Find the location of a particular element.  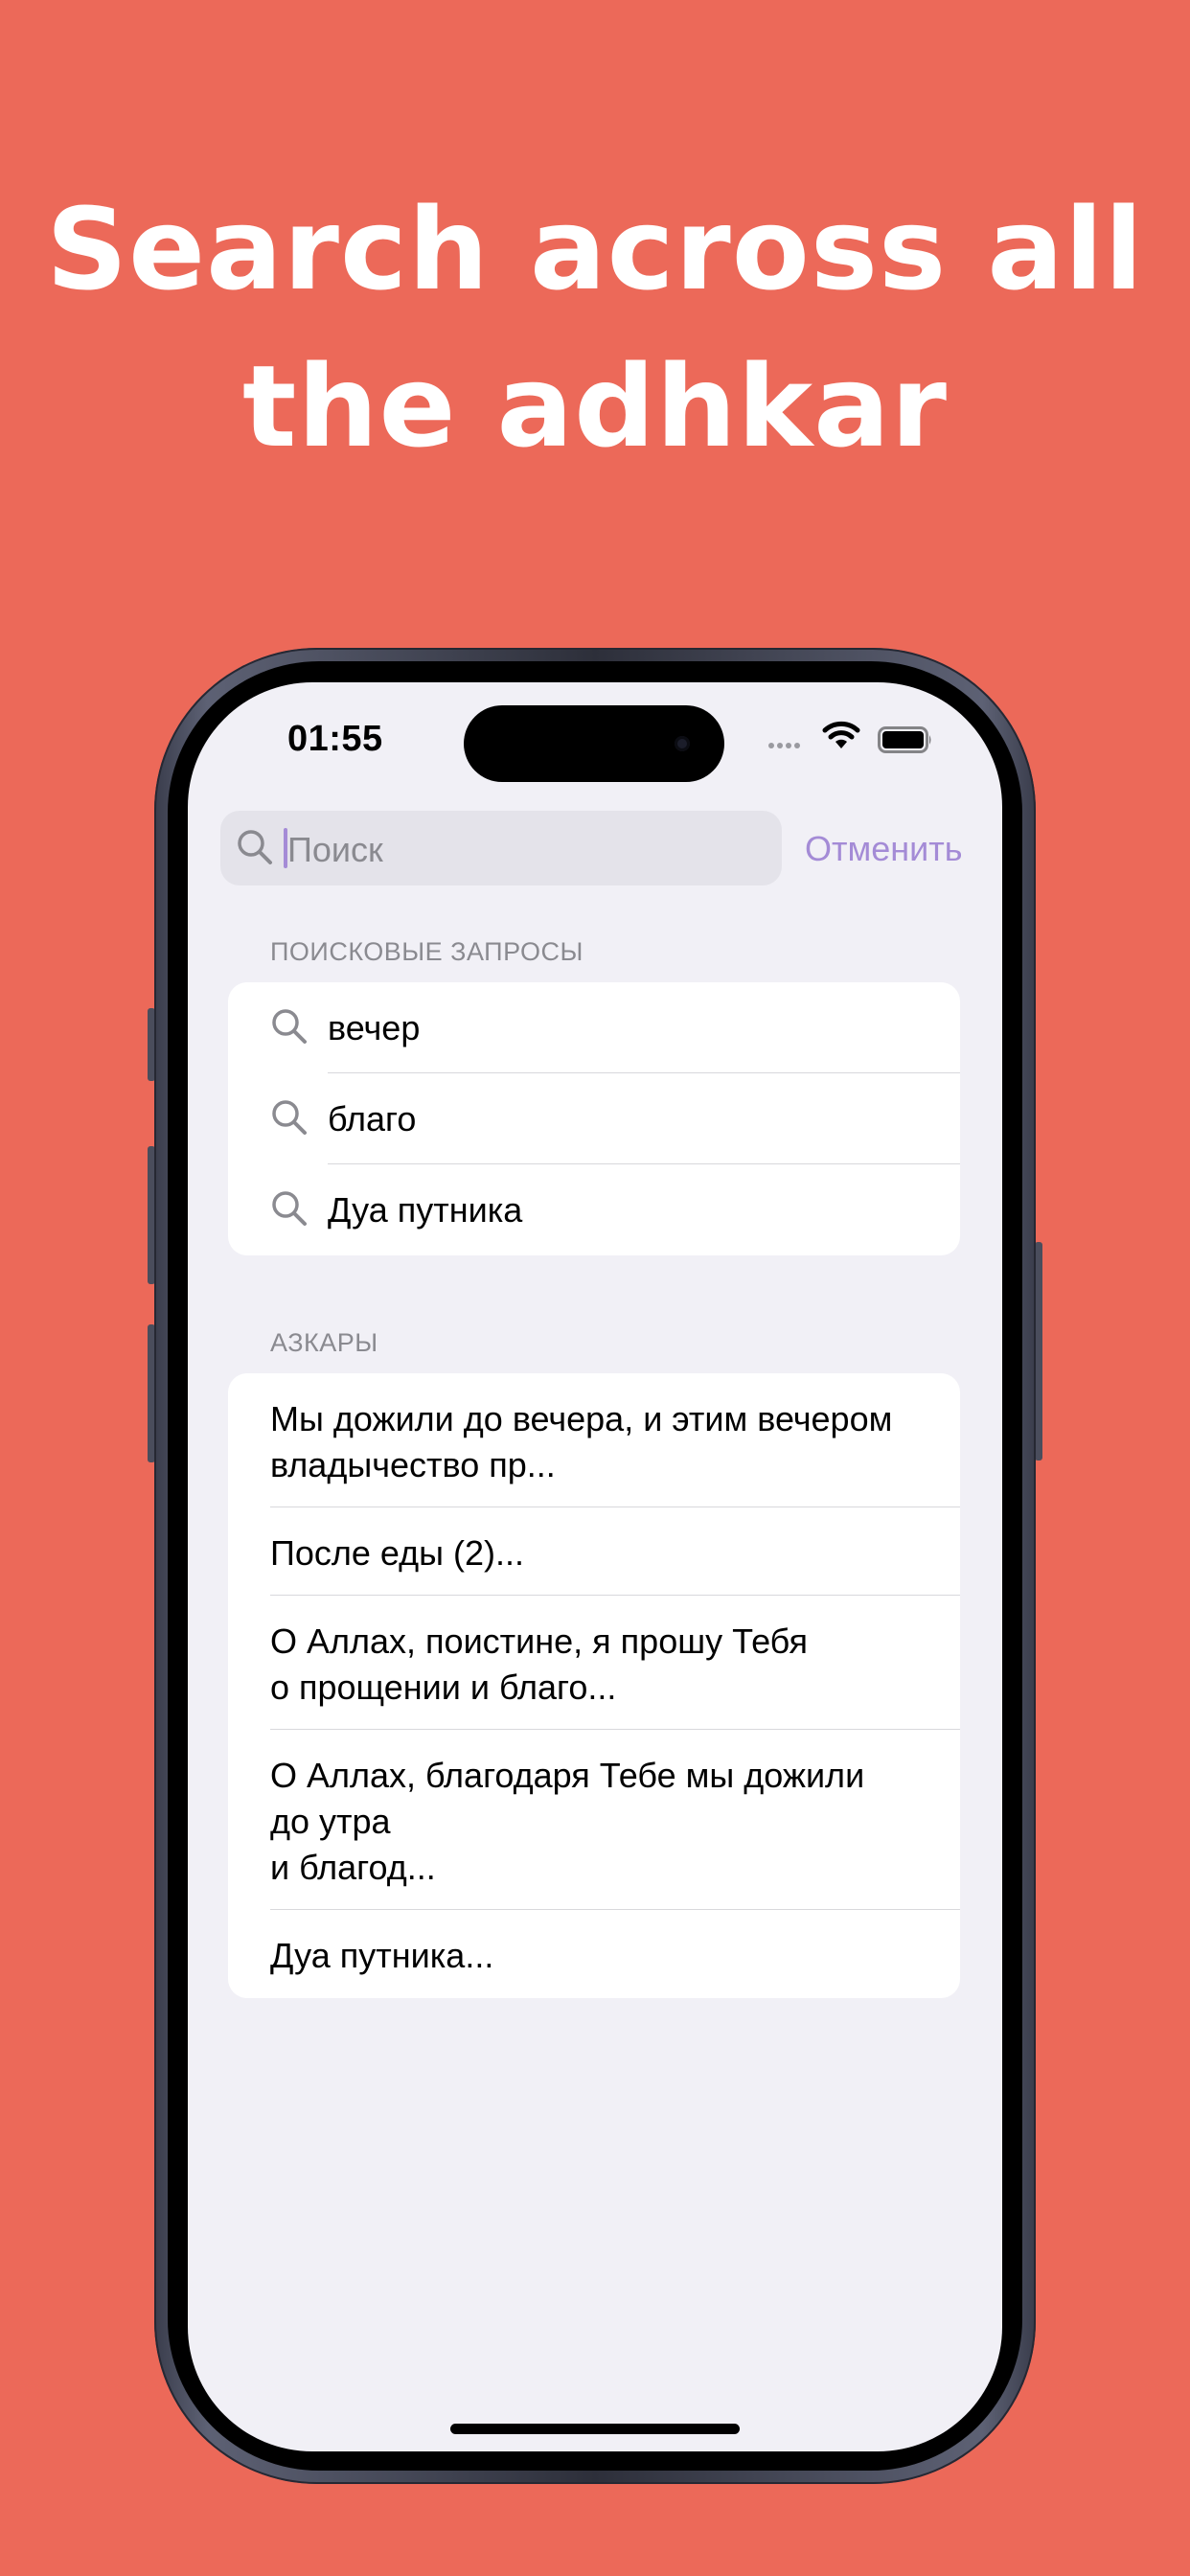

home-indicator is located at coordinates (595, 2429).